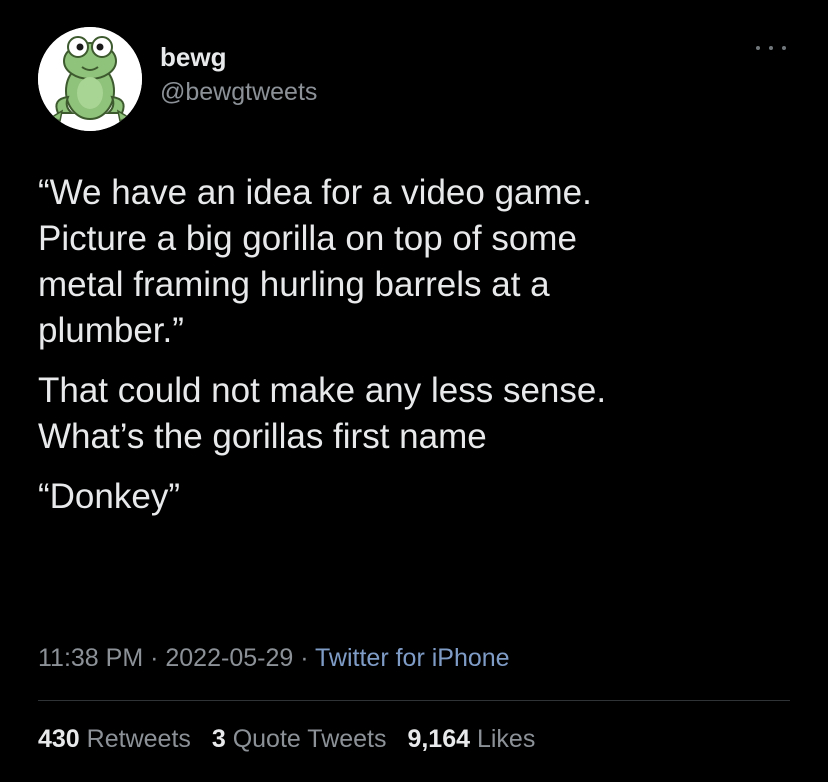 The width and height of the screenshot is (828, 782). I want to click on tweet-stats: 430 Retweets 3 Quote Tweets 9,164 Likes, so click(293, 739).